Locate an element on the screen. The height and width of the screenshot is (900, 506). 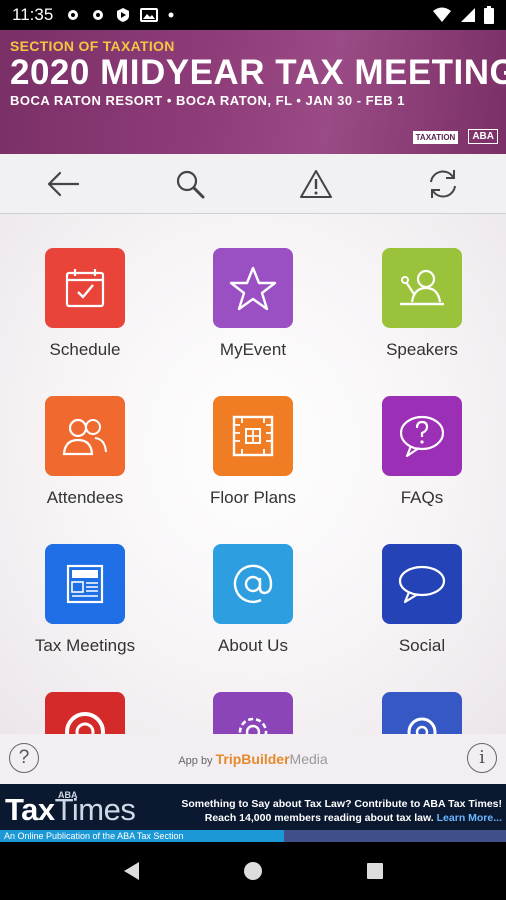
tile-settings-partial is located at coordinates (253, 713).